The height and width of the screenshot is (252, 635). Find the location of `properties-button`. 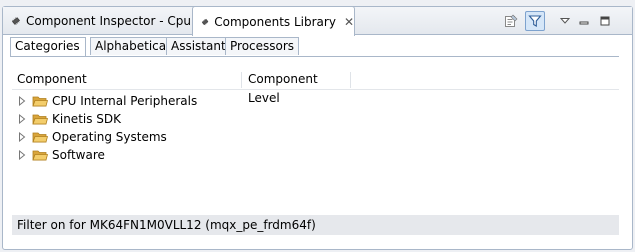

properties-button is located at coordinates (511, 21).